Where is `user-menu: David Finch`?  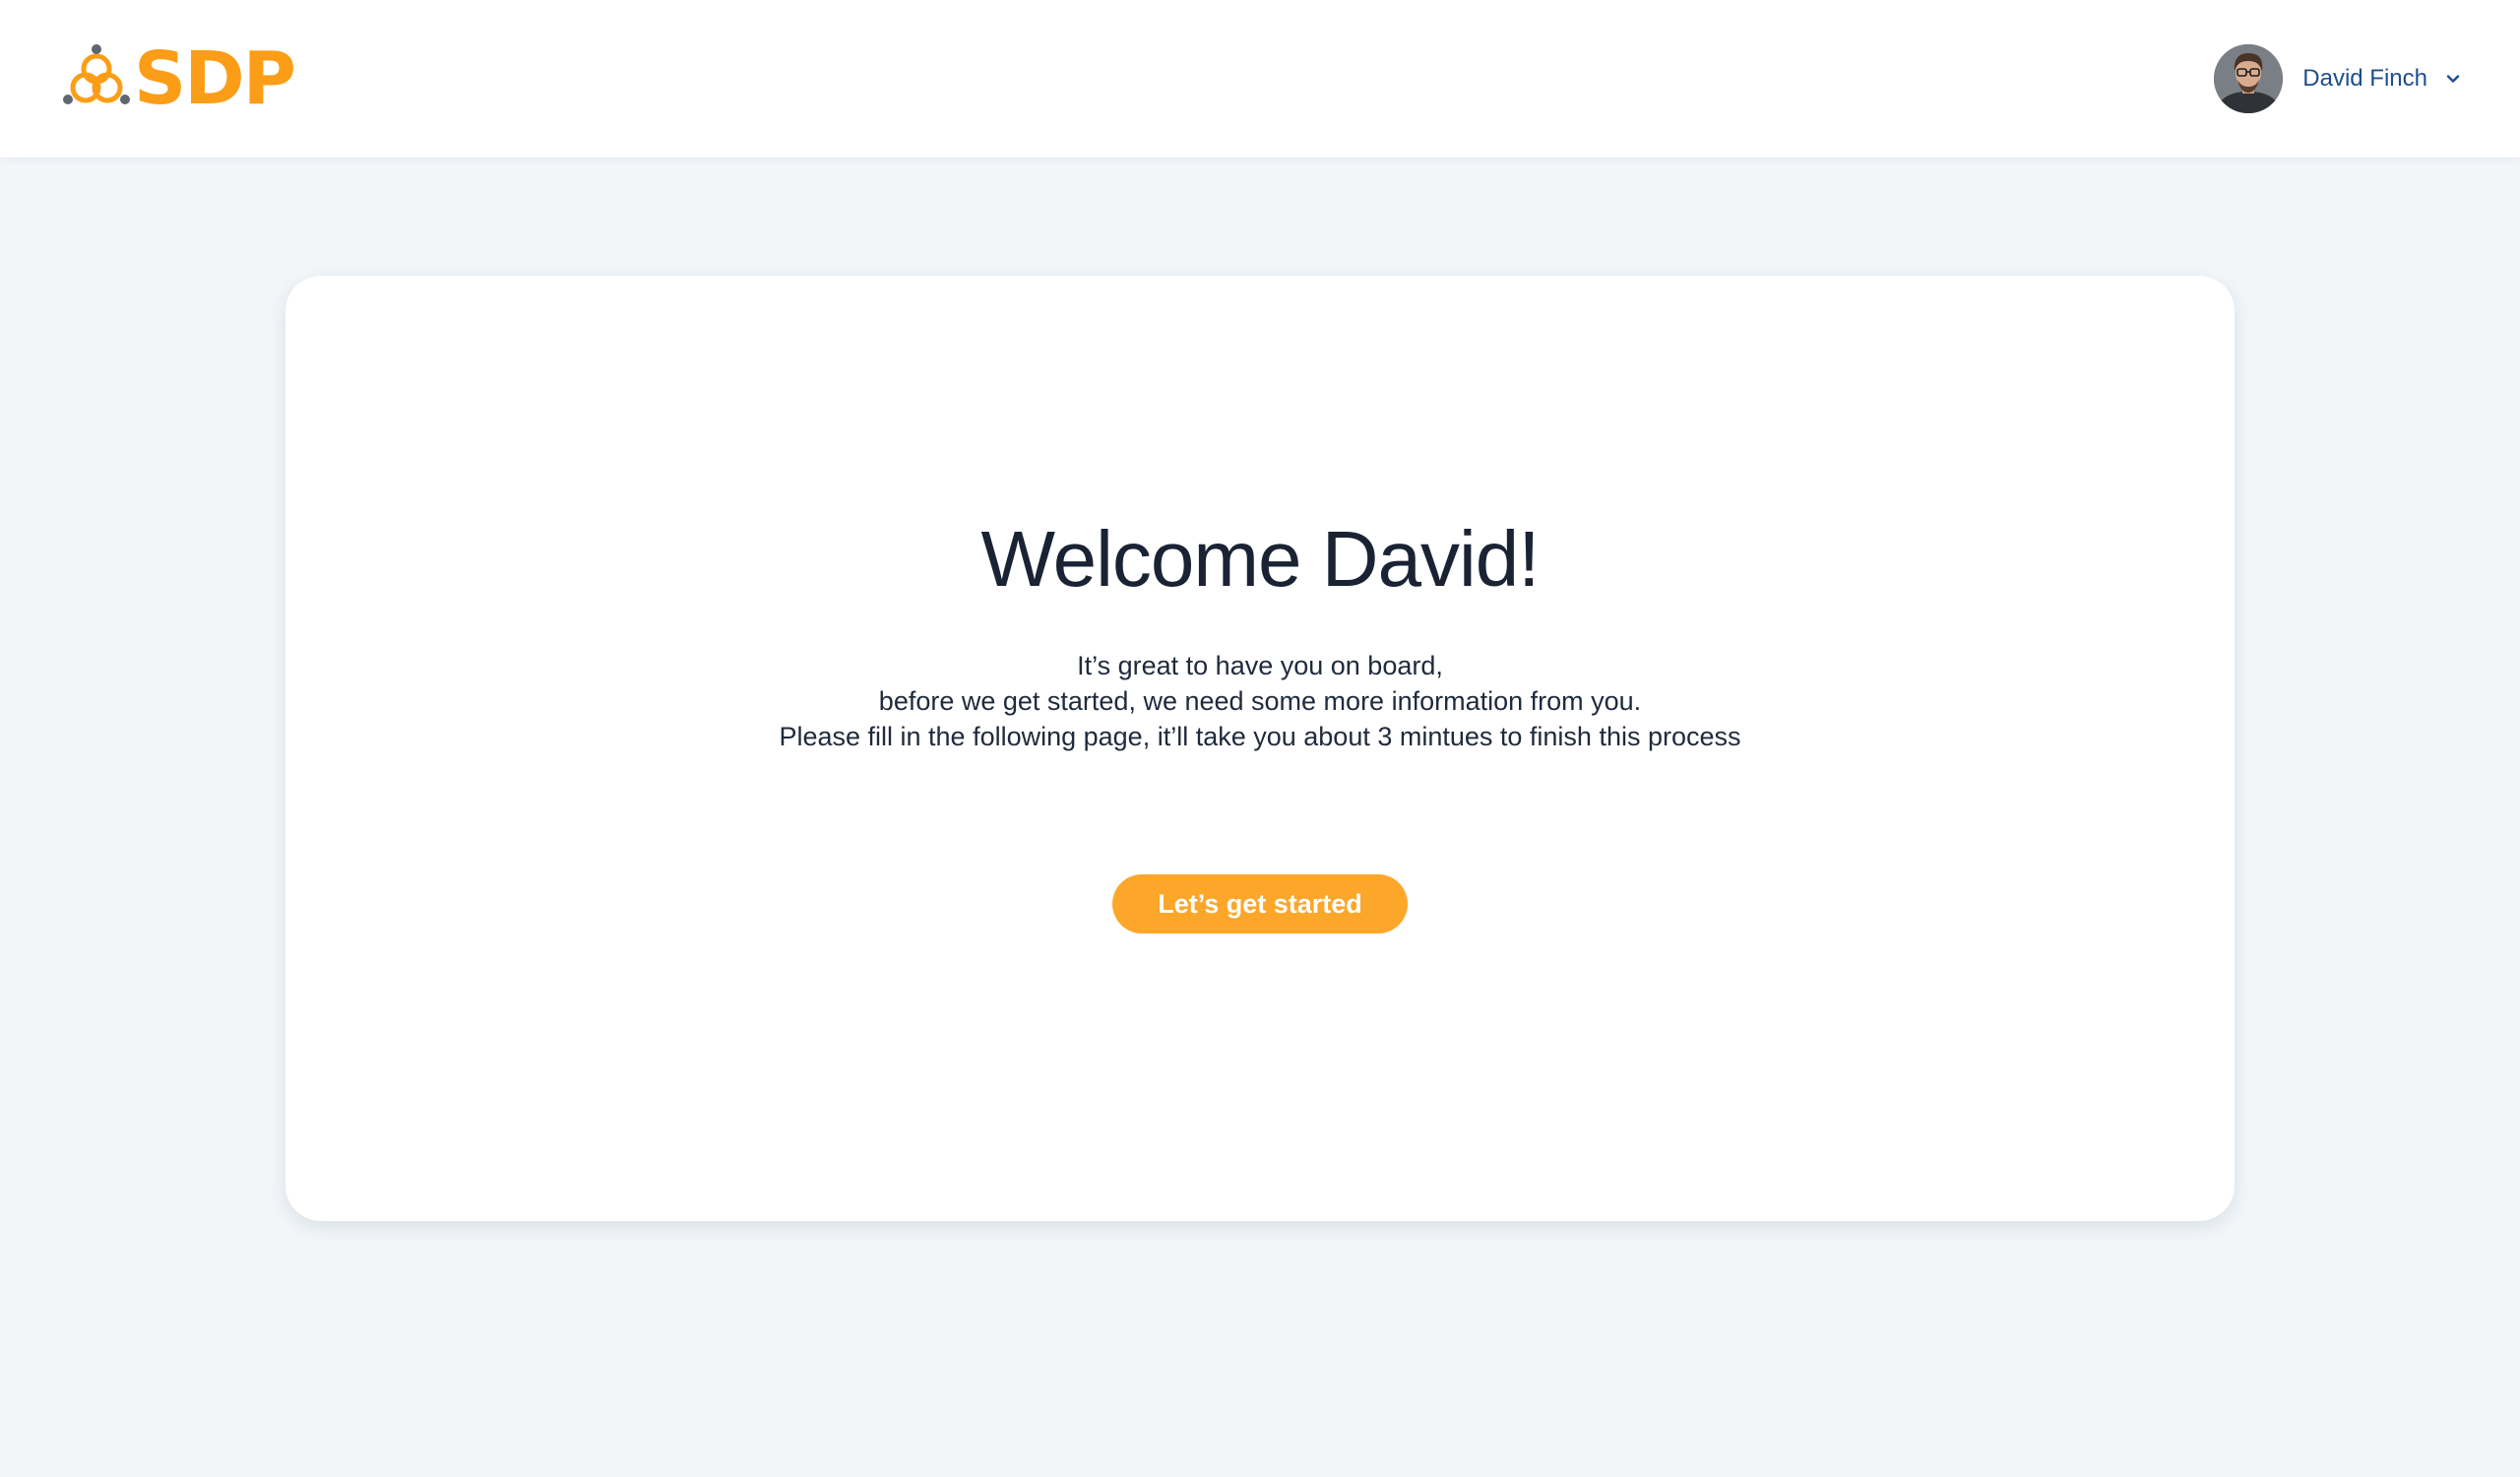 user-menu: David Finch is located at coordinates (2337, 78).